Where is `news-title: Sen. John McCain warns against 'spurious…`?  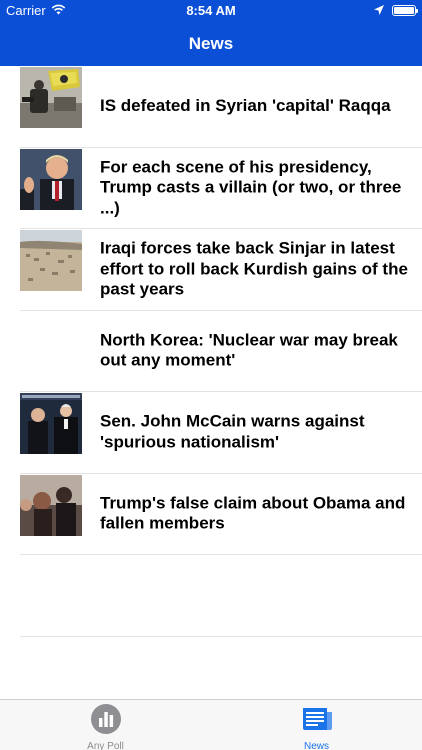
news-title: Sen. John McCain warns against 'spurious… is located at coordinates (232, 431).